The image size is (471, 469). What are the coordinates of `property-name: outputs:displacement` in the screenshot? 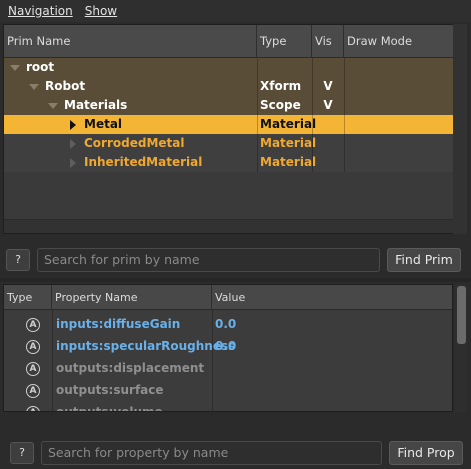 It's located at (130, 368).